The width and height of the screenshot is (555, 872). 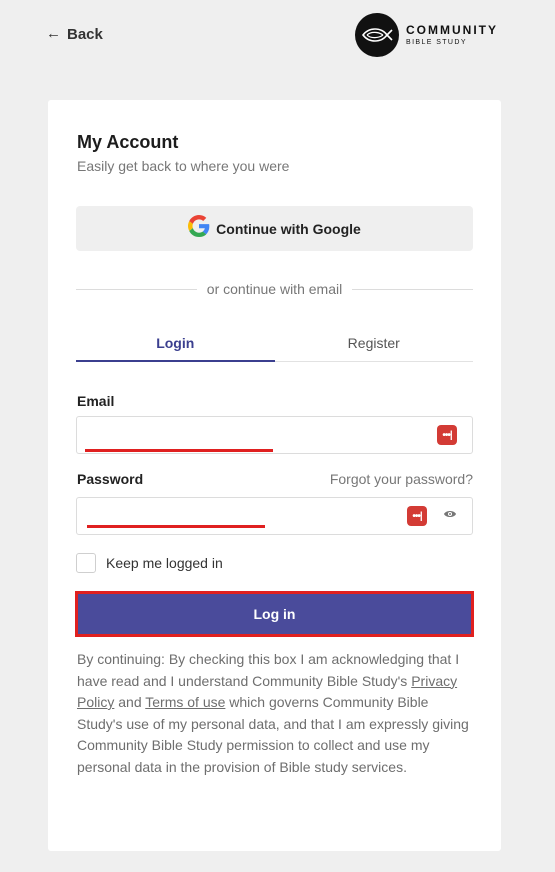 I want to click on logo-text: COMMUNITY BIBLE STUDY, so click(x=452, y=35).